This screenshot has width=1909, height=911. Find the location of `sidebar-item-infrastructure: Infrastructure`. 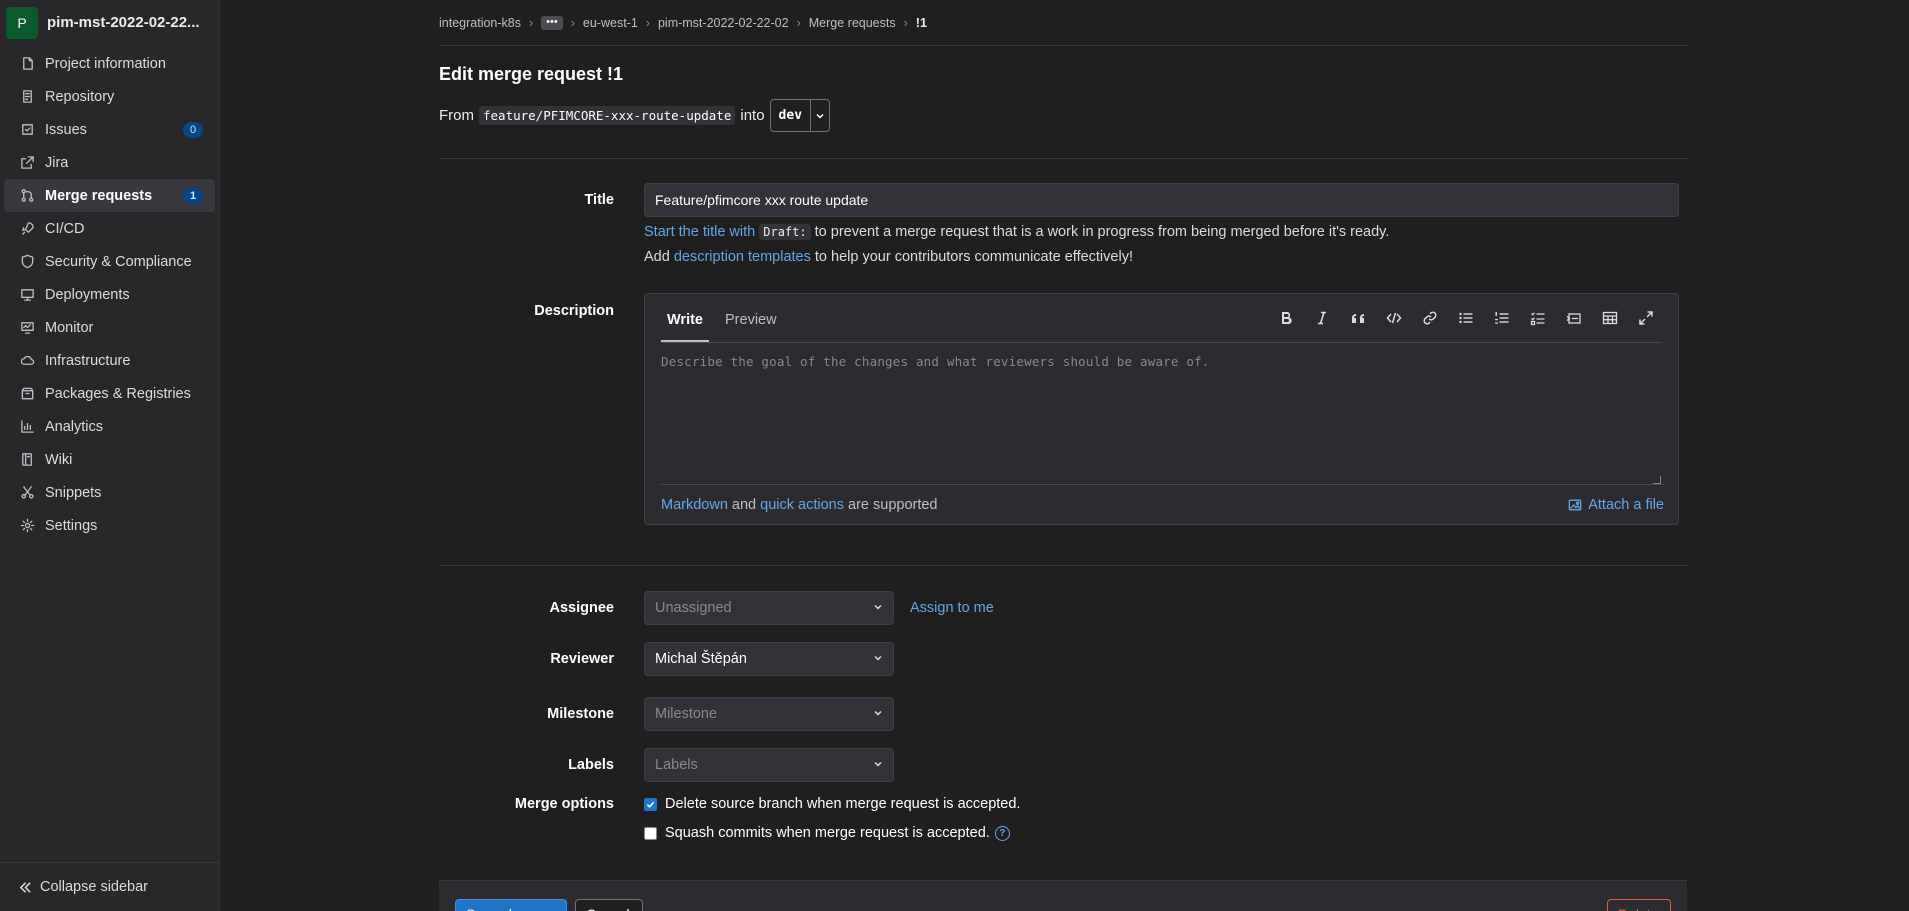

sidebar-item-infrastructure: Infrastructure is located at coordinates (109, 360).